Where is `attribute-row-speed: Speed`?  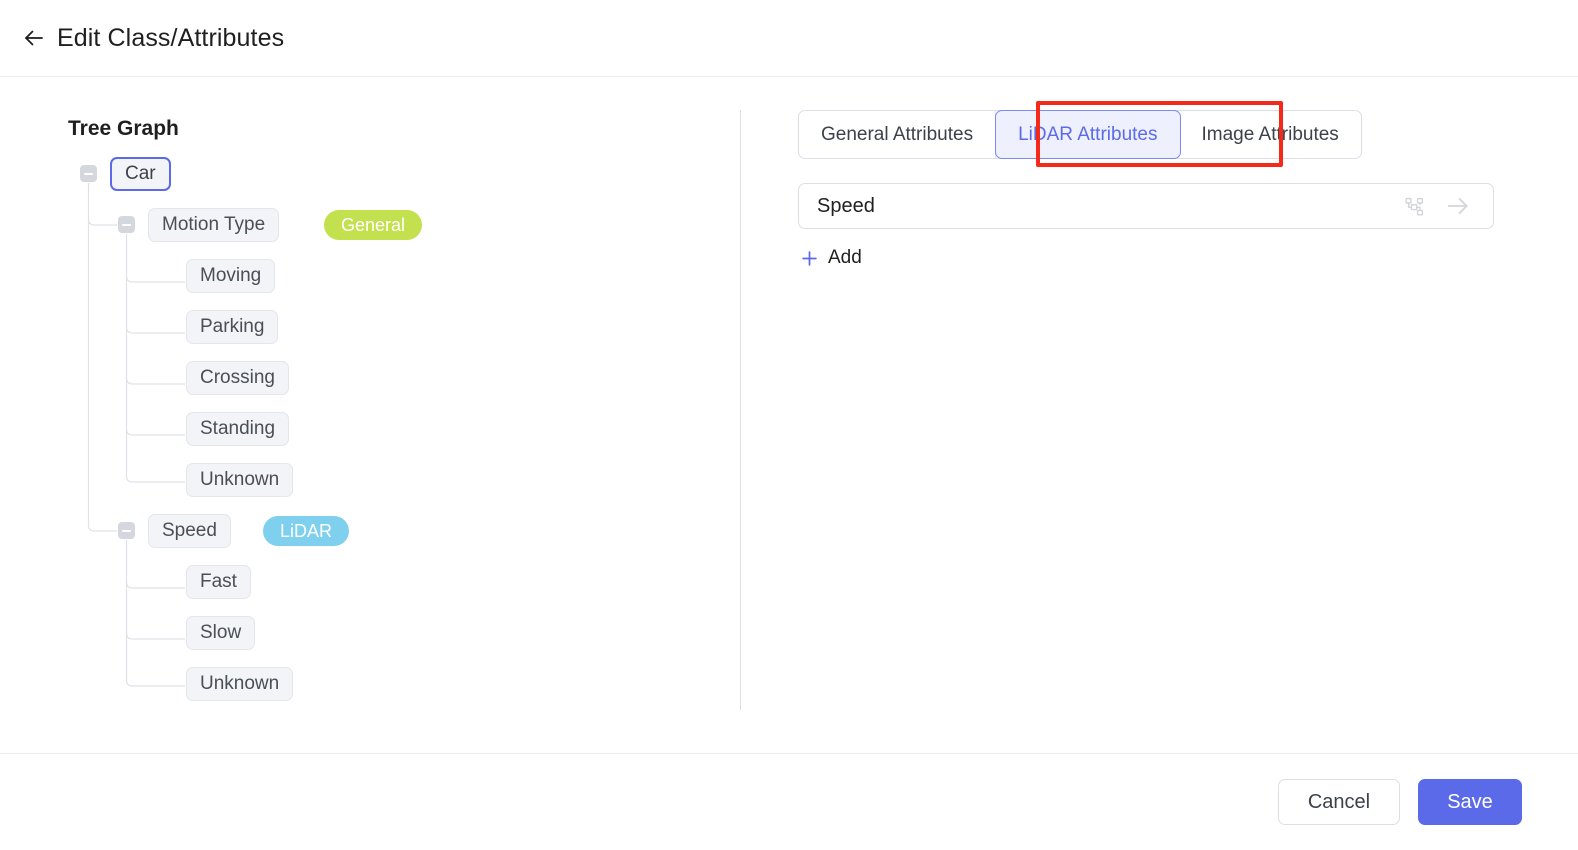 attribute-row-speed: Speed is located at coordinates (1146, 206).